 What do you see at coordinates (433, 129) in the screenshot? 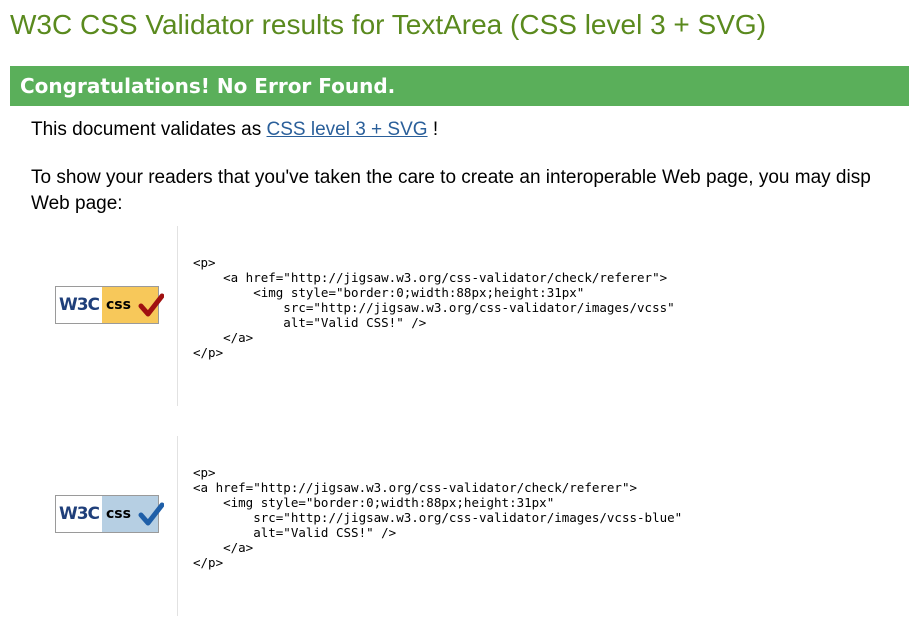
I see `validation-suffix: !` at bounding box center [433, 129].